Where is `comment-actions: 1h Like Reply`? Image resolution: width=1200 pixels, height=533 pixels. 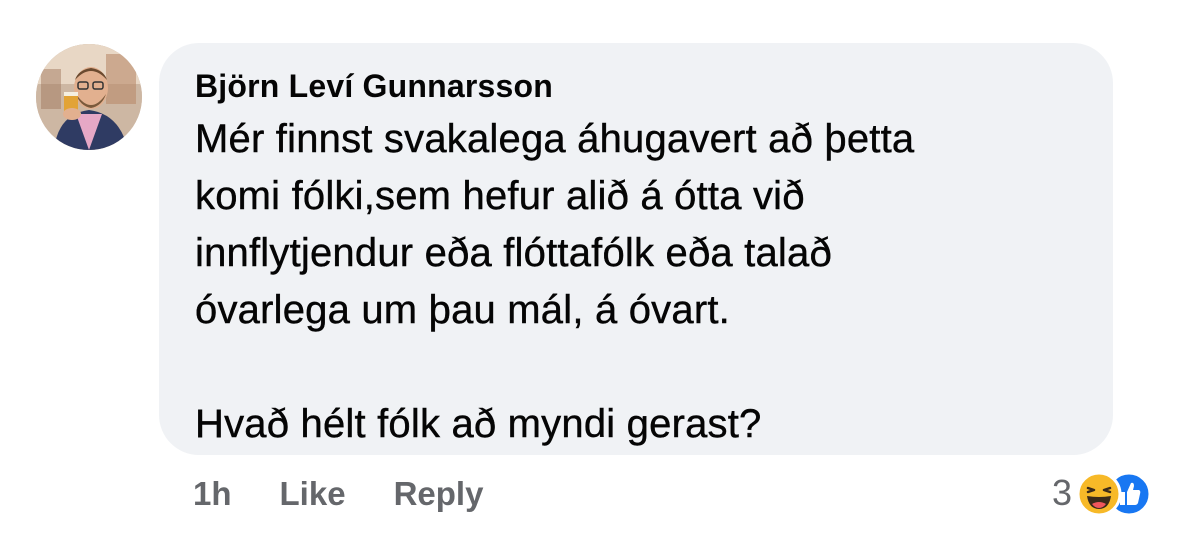
comment-actions: 1h Like Reply is located at coordinates (338, 494).